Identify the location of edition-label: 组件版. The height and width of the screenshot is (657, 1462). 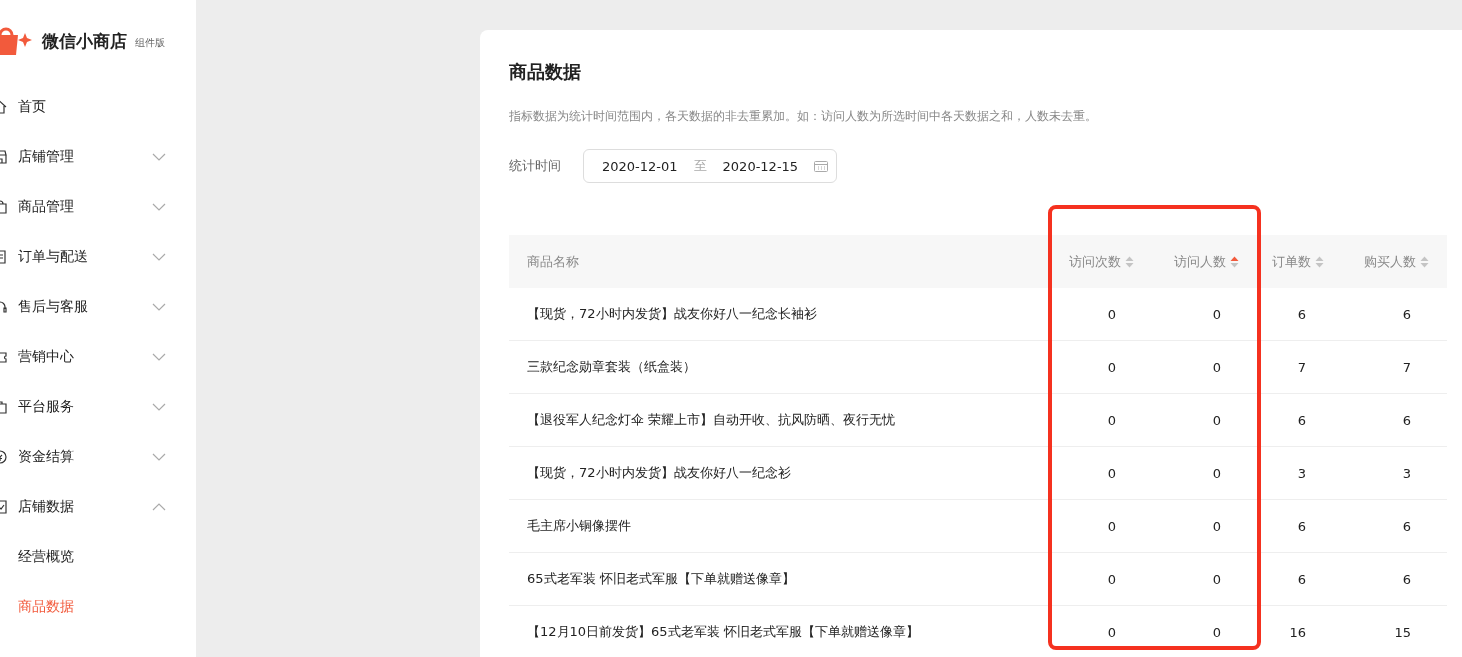
(150, 43).